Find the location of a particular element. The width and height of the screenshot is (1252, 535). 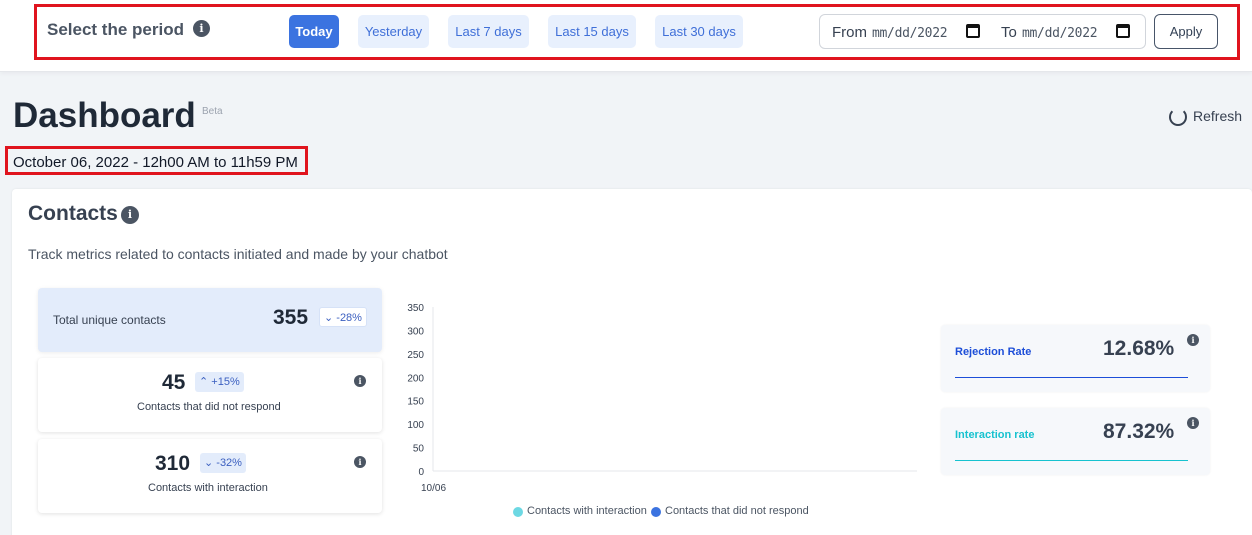

to-date-input: mm/dd/2022 is located at coordinates (1060, 33).